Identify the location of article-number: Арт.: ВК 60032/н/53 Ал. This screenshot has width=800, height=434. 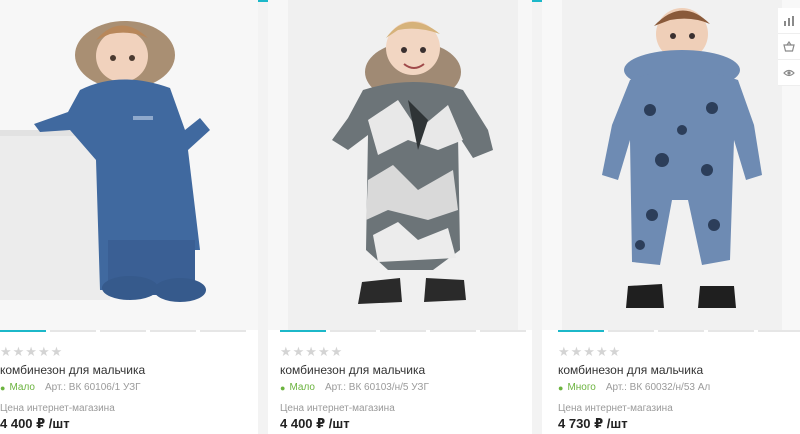
(658, 387).